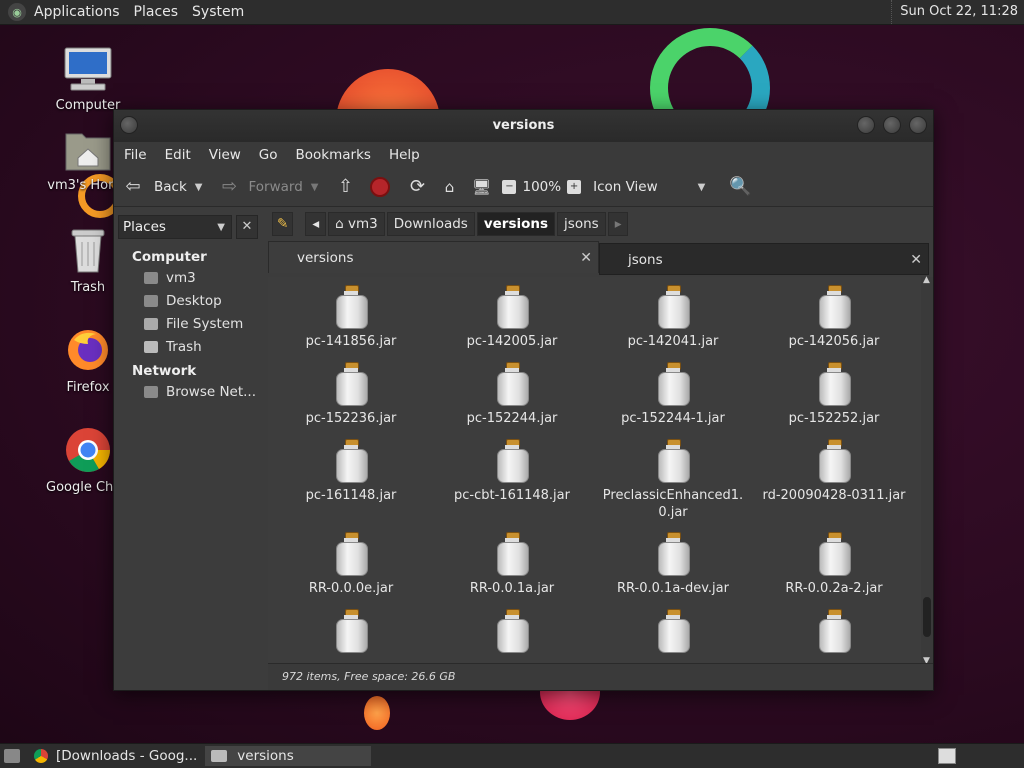 The image size is (1024, 768). Describe the element at coordinates (351, 317) in the screenshot. I see `file-item: pc-141856.jar` at that location.